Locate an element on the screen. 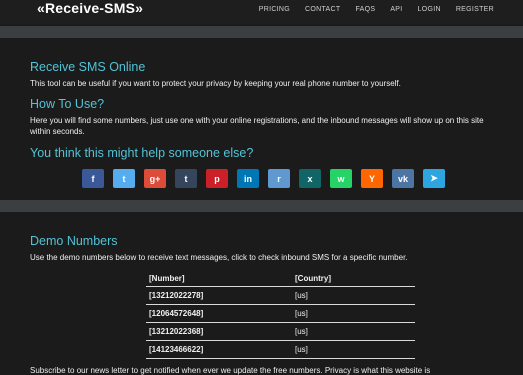  intro-title: Receive SMS Online is located at coordinates (88, 67).